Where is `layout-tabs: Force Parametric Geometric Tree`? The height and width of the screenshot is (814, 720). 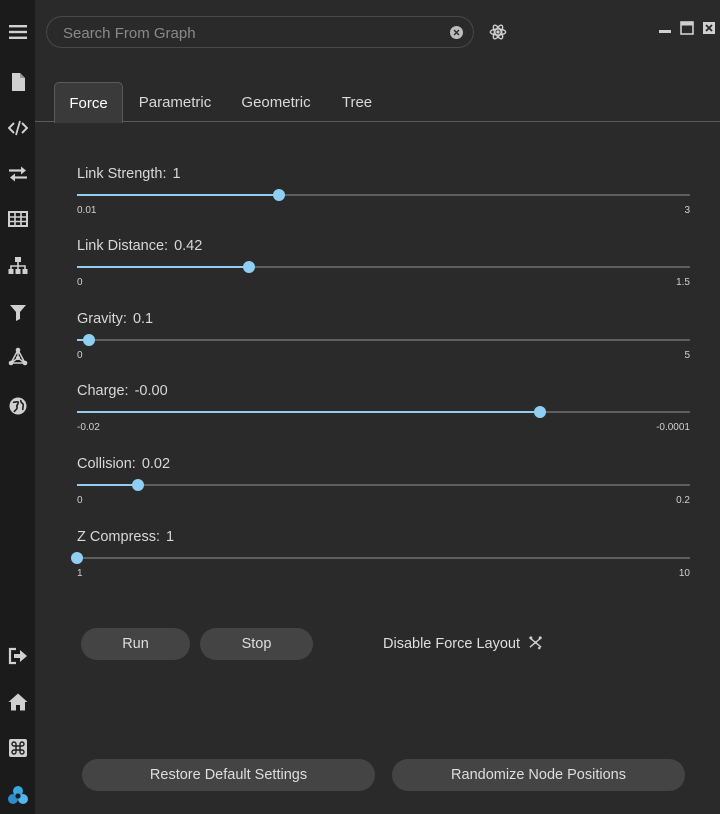
layout-tabs: Force Parametric Geometric Tree is located at coordinates (377, 102).